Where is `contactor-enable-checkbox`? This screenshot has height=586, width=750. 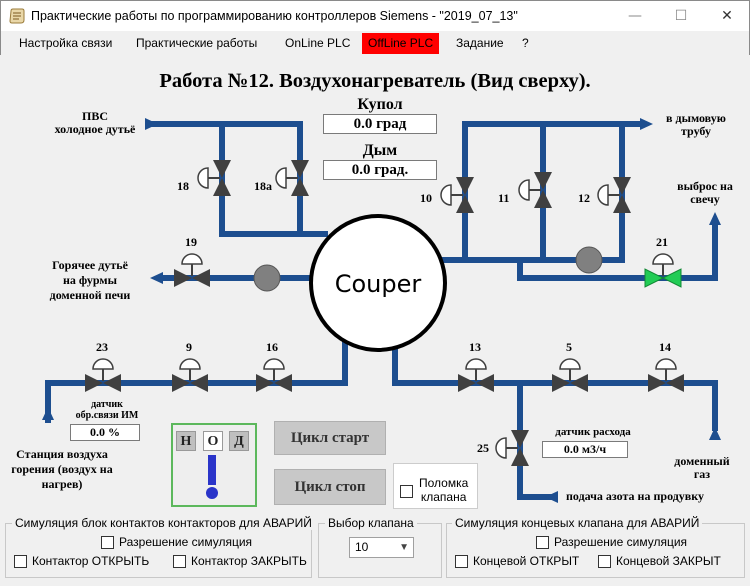
contactor-enable-checkbox is located at coordinates (107, 542).